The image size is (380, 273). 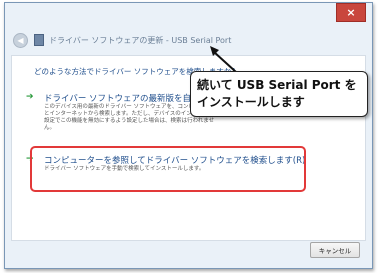 What do you see at coordinates (188, 15) in the screenshot?
I see `title-bar: ×` at bounding box center [188, 15].